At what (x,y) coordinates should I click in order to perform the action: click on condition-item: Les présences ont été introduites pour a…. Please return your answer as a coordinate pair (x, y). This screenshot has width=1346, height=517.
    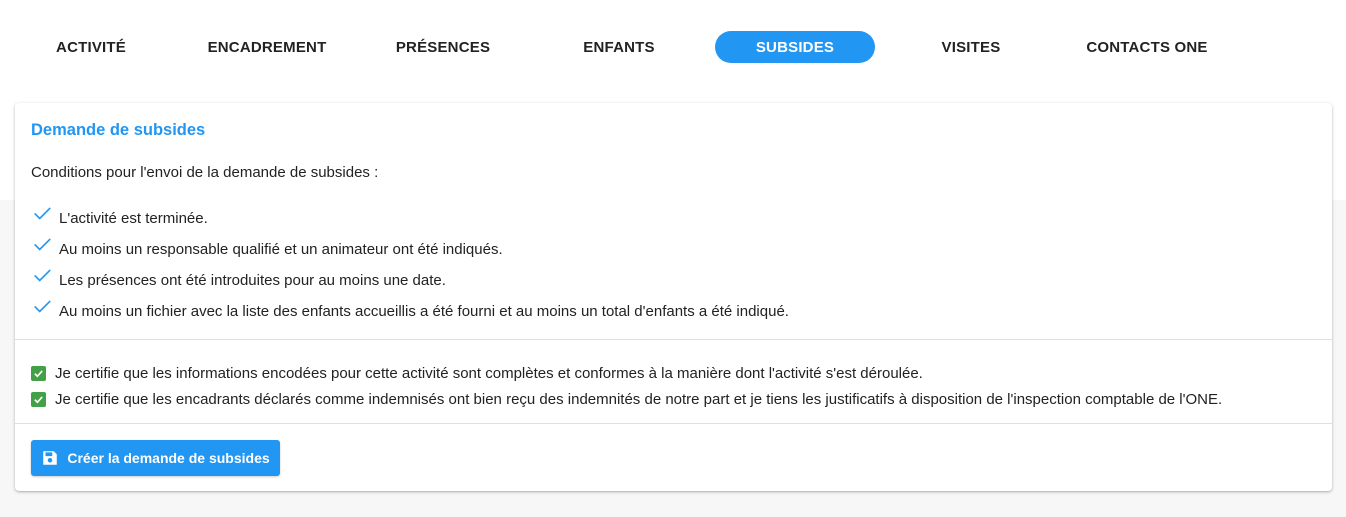
    Looking at the image, I should click on (410, 280).